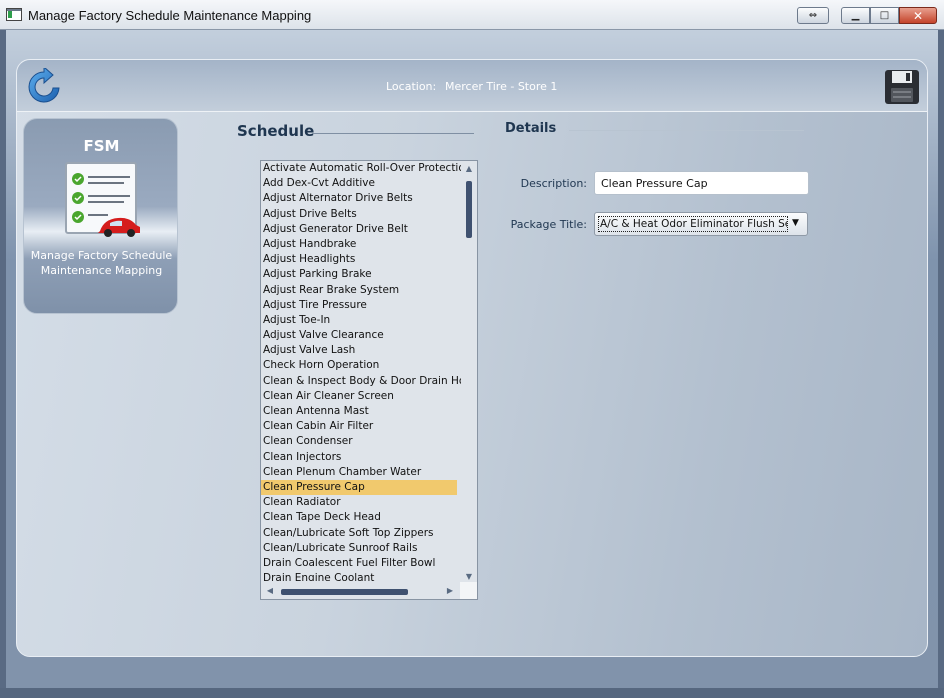 This screenshot has height=698, width=944. What do you see at coordinates (686, 130) in the screenshot?
I see `details-divider` at bounding box center [686, 130].